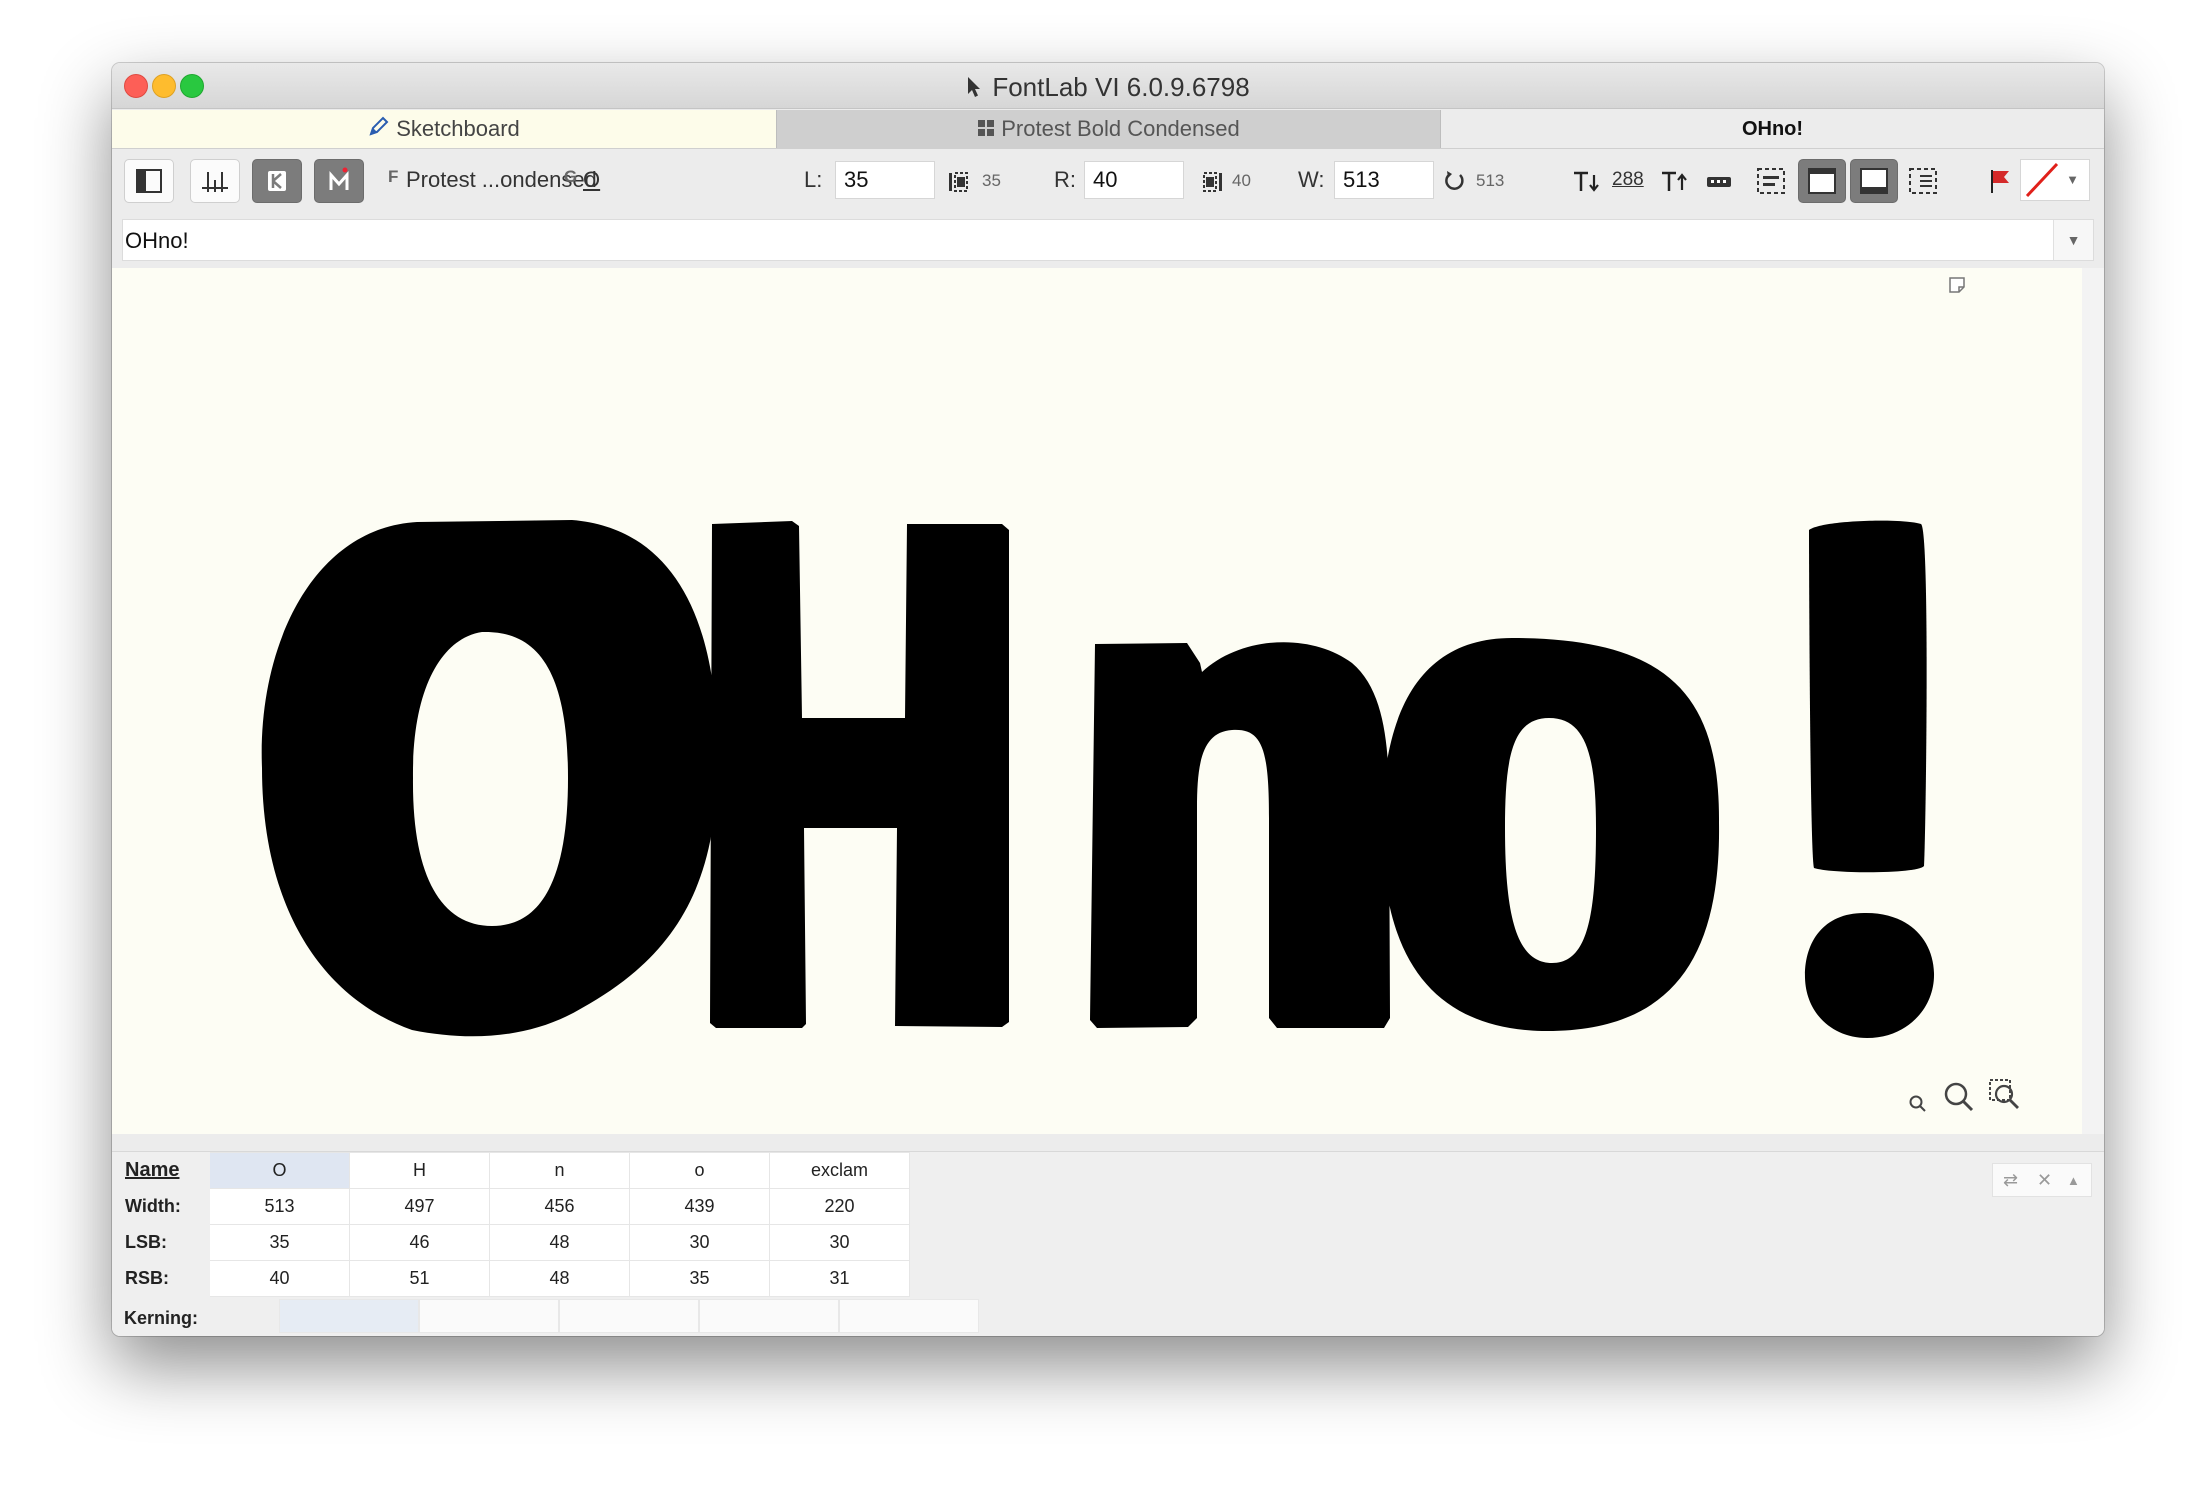  Describe the element at coordinates (1134, 180) in the screenshot. I see `rsb-input` at that location.